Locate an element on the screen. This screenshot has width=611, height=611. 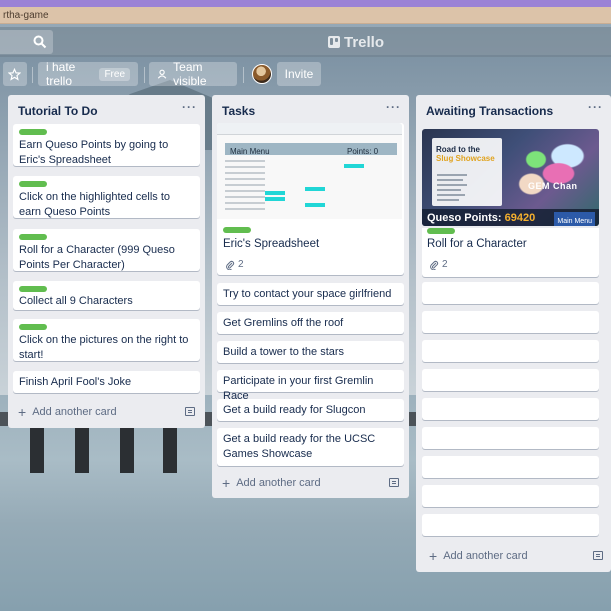
card: Finish April Fool's Joke is located at coordinates (106, 382).